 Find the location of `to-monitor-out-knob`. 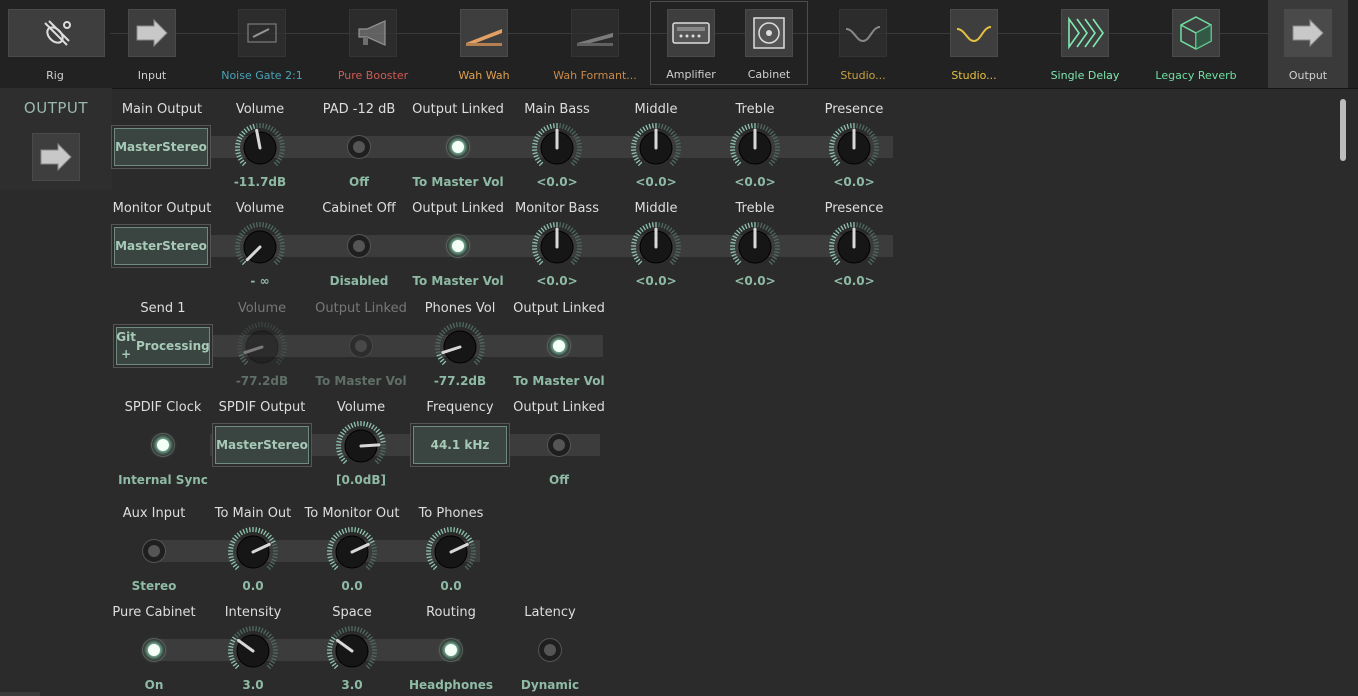

to-monitor-out-knob is located at coordinates (352, 552).